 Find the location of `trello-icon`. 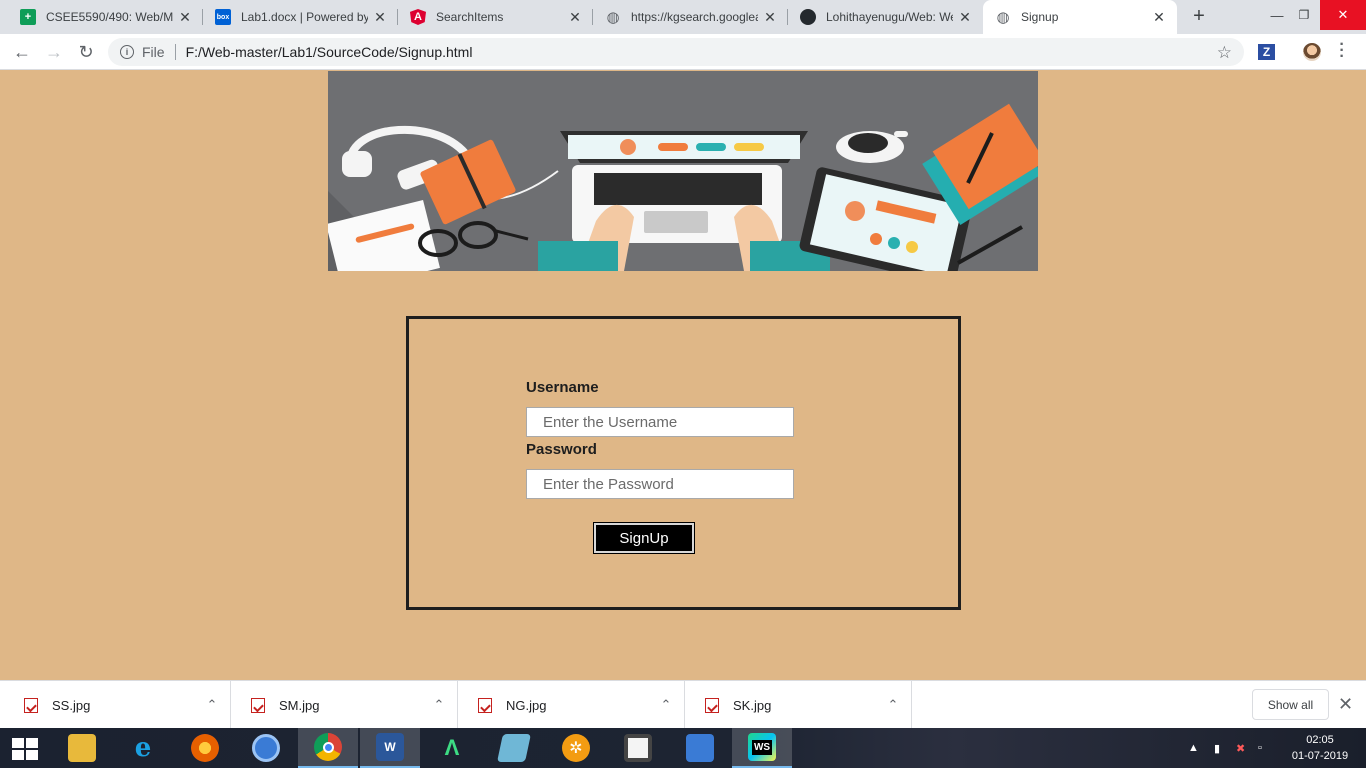

trello-icon is located at coordinates (638, 748).